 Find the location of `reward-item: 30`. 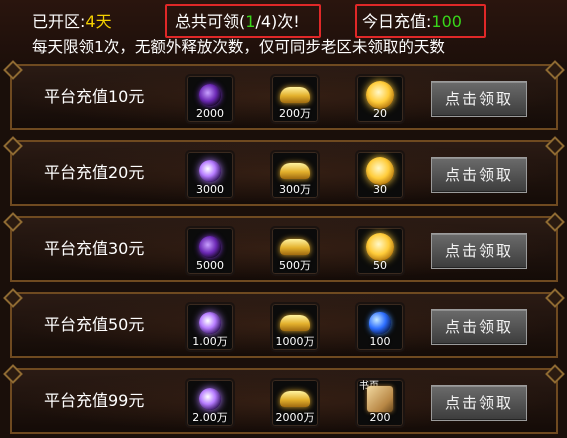

reward-item: 30 is located at coordinates (380, 175).